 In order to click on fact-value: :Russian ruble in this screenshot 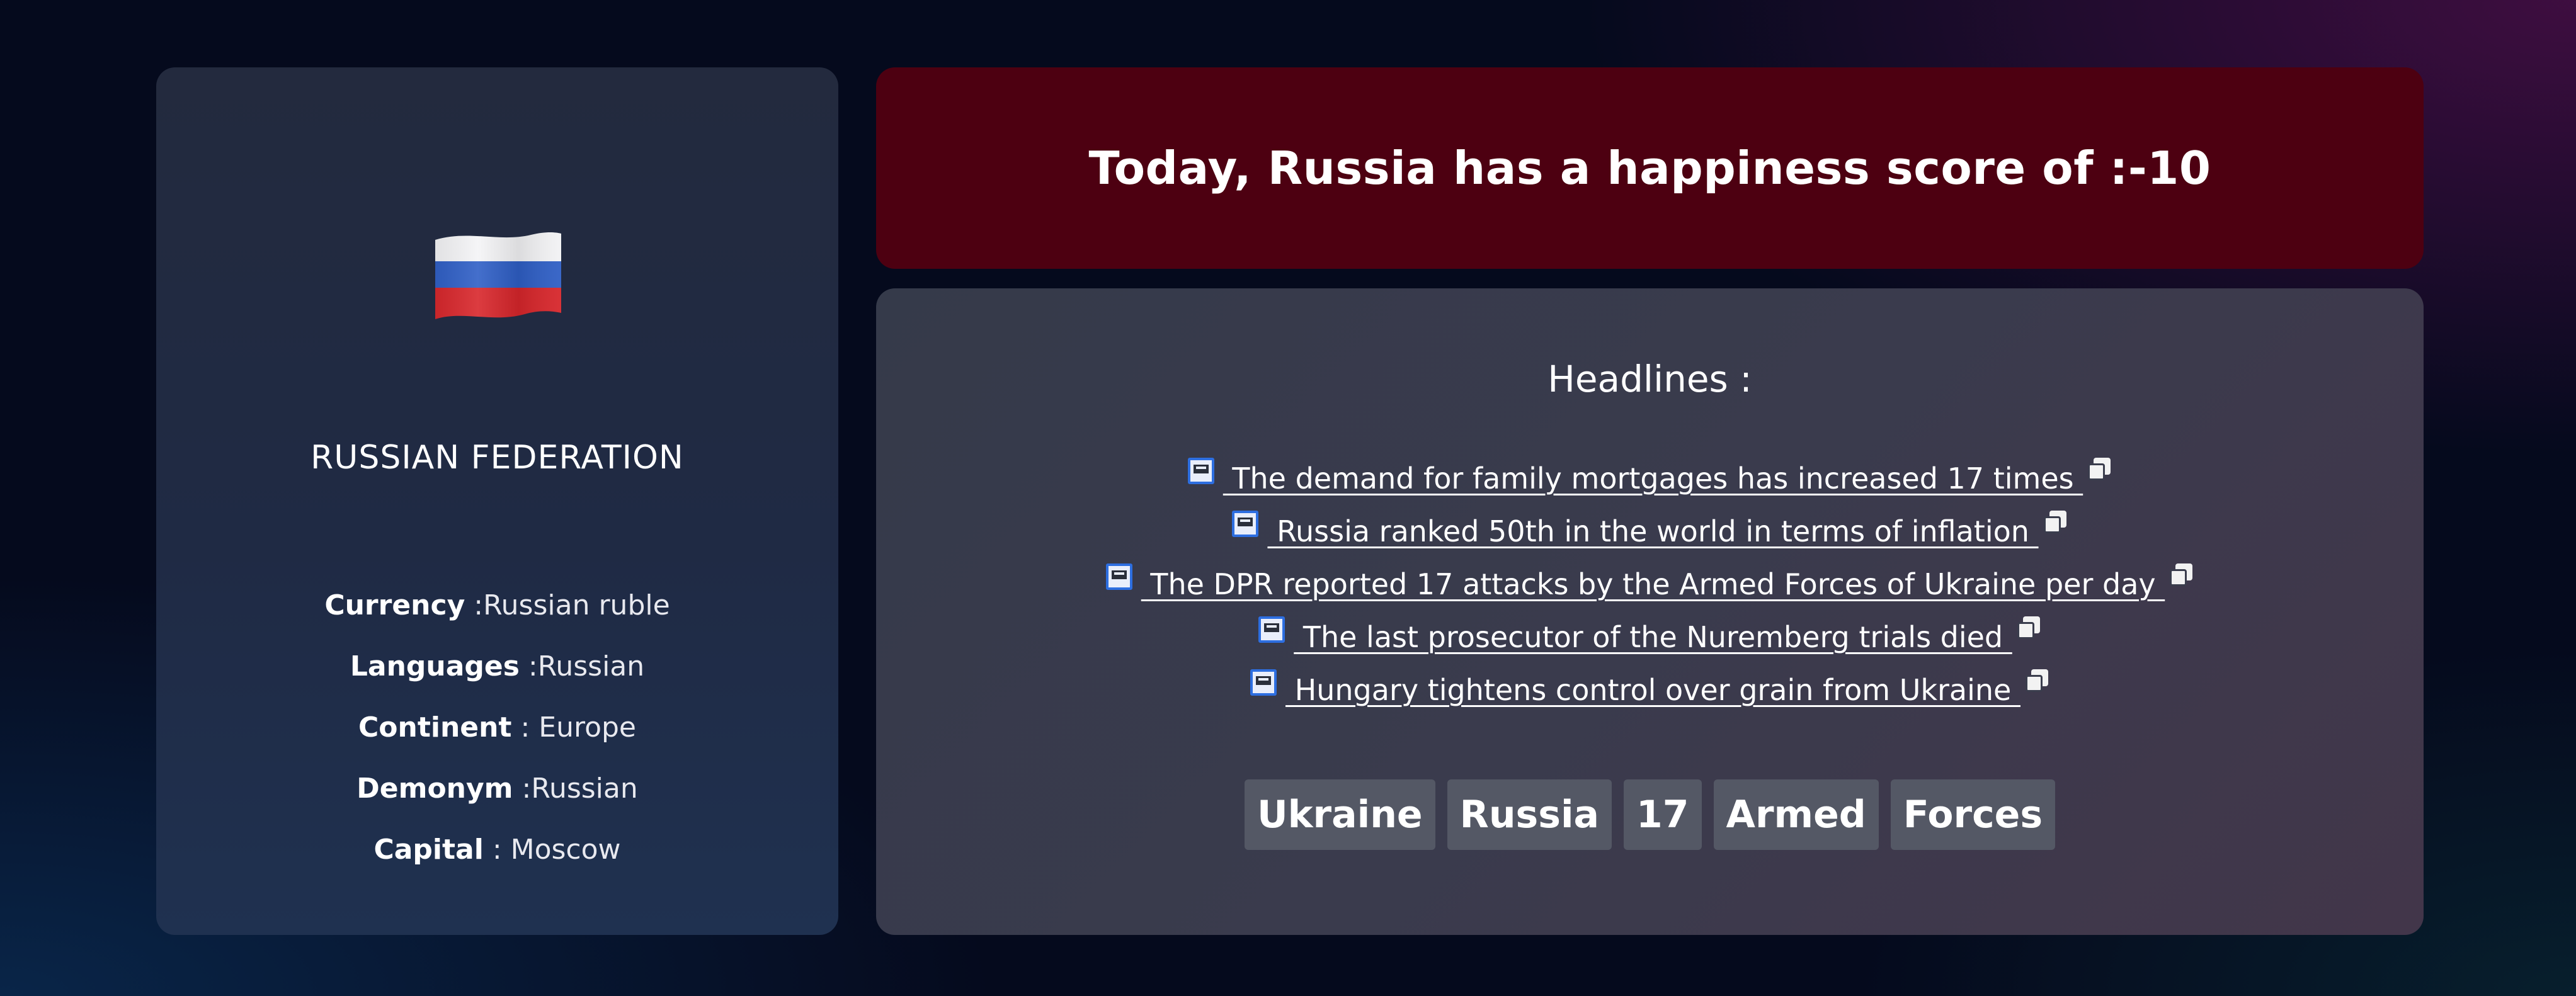, I will do `click(567, 605)`.